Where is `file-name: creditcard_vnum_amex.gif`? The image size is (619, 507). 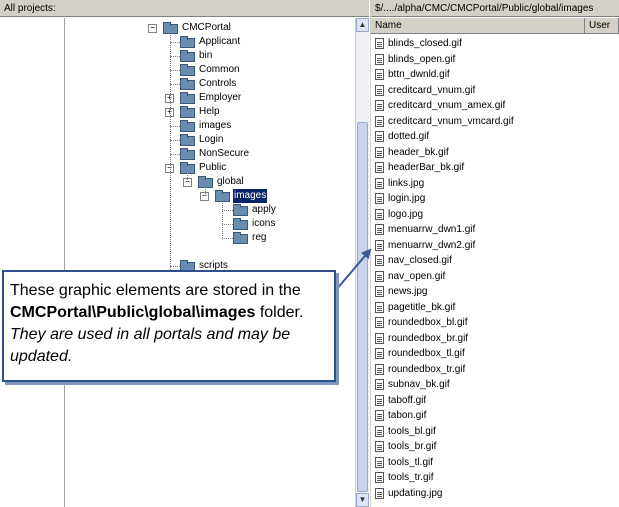 file-name: creditcard_vnum_amex.gif is located at coordinates (447, 105).